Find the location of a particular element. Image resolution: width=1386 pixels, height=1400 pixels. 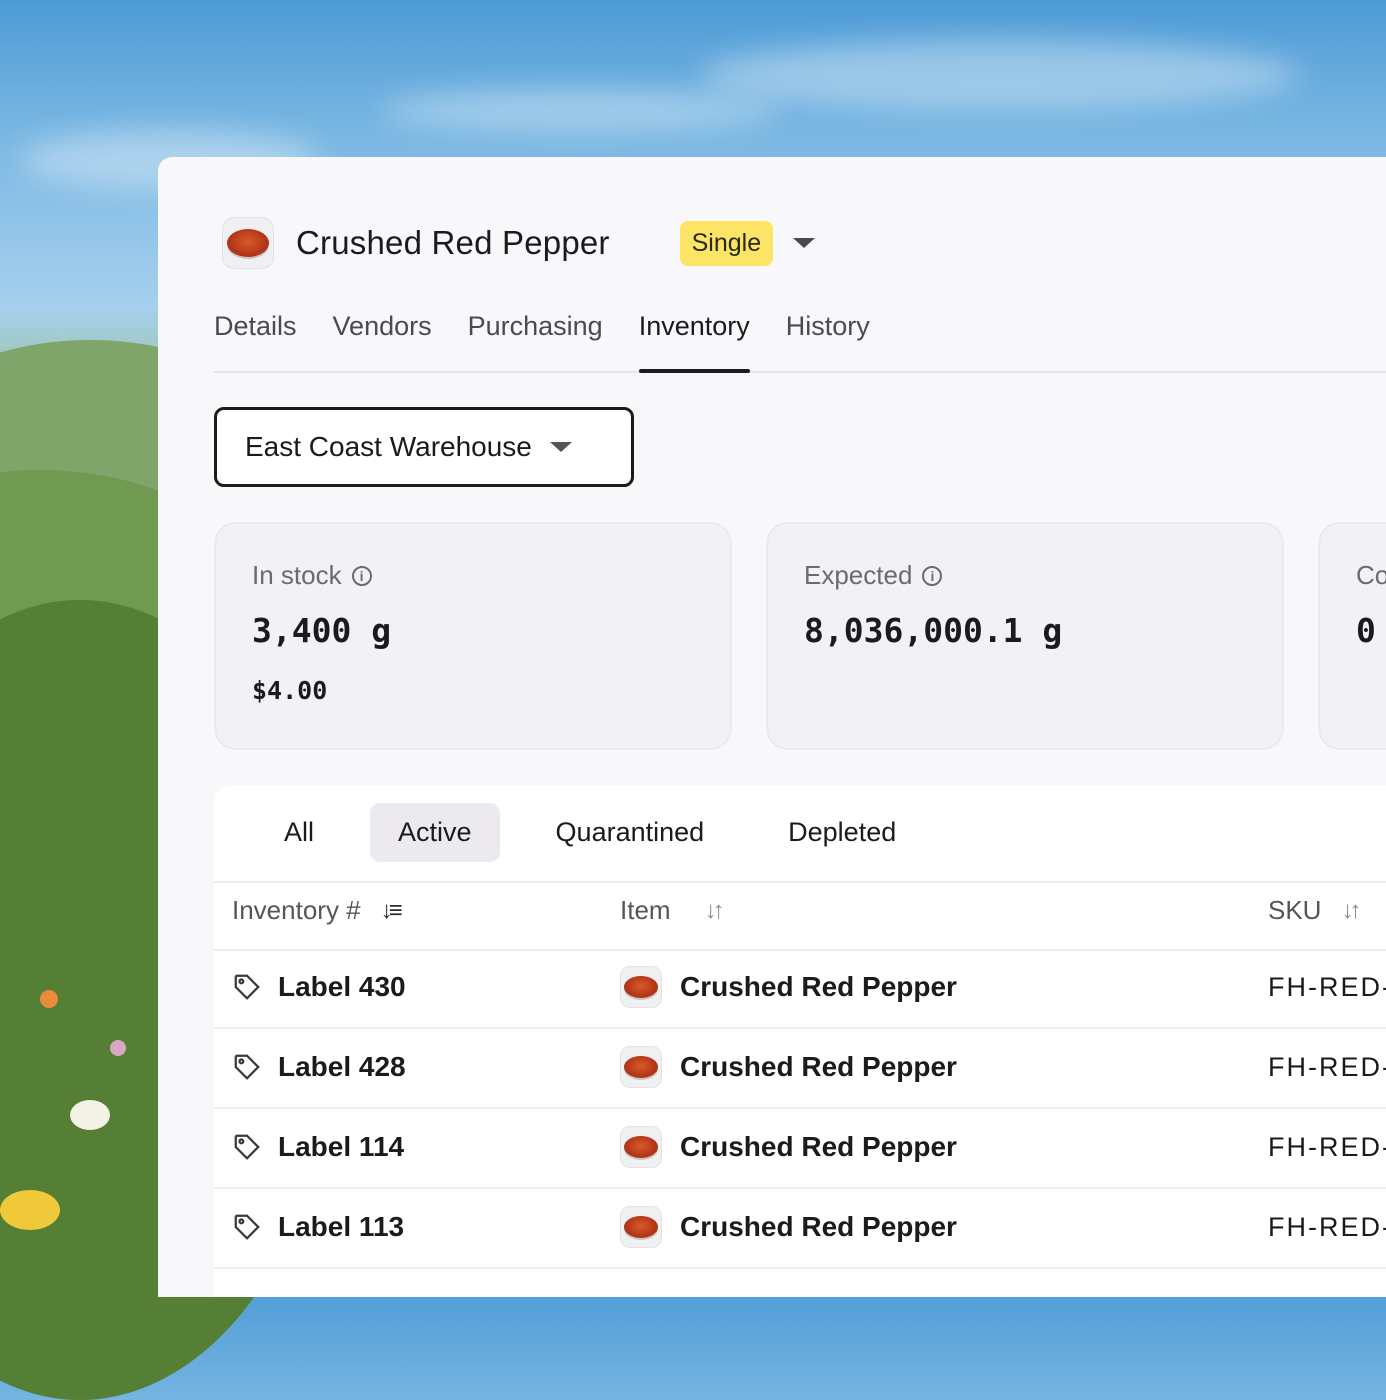

filter-all: All is located at coordinates (299, 832).